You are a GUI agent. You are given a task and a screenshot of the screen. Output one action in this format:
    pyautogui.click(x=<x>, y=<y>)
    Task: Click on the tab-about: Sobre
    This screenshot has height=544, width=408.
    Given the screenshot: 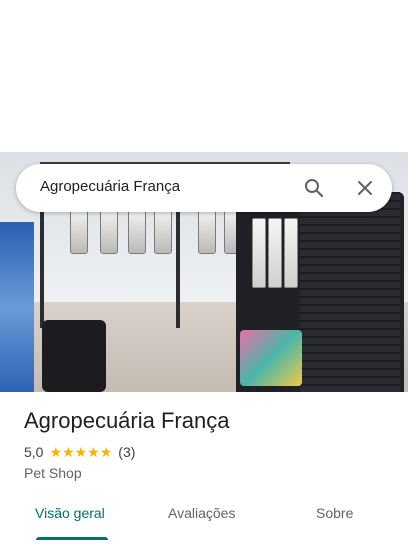 What is the action you would take?
    pyautogui.click(x=334, y=513)
    